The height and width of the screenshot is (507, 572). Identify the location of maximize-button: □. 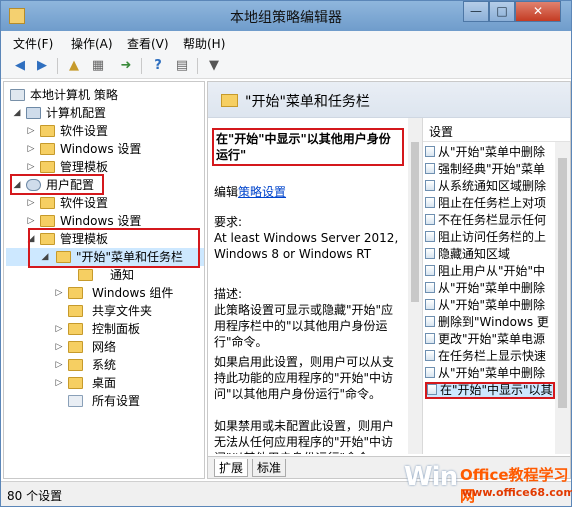
(502, 11).